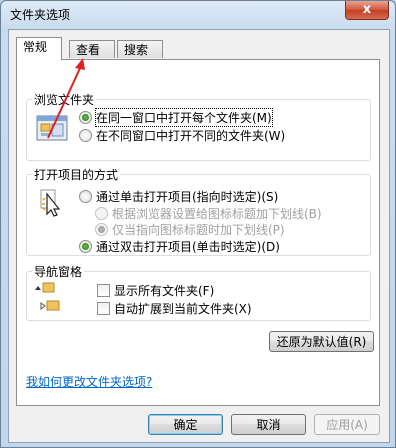 This screenshot has width=396, height=448. What do you see at coordinates (64, 99) in the screenshot?
I see `browse-folders-title: 浏览文件夹` at bounding box center [64, 99].